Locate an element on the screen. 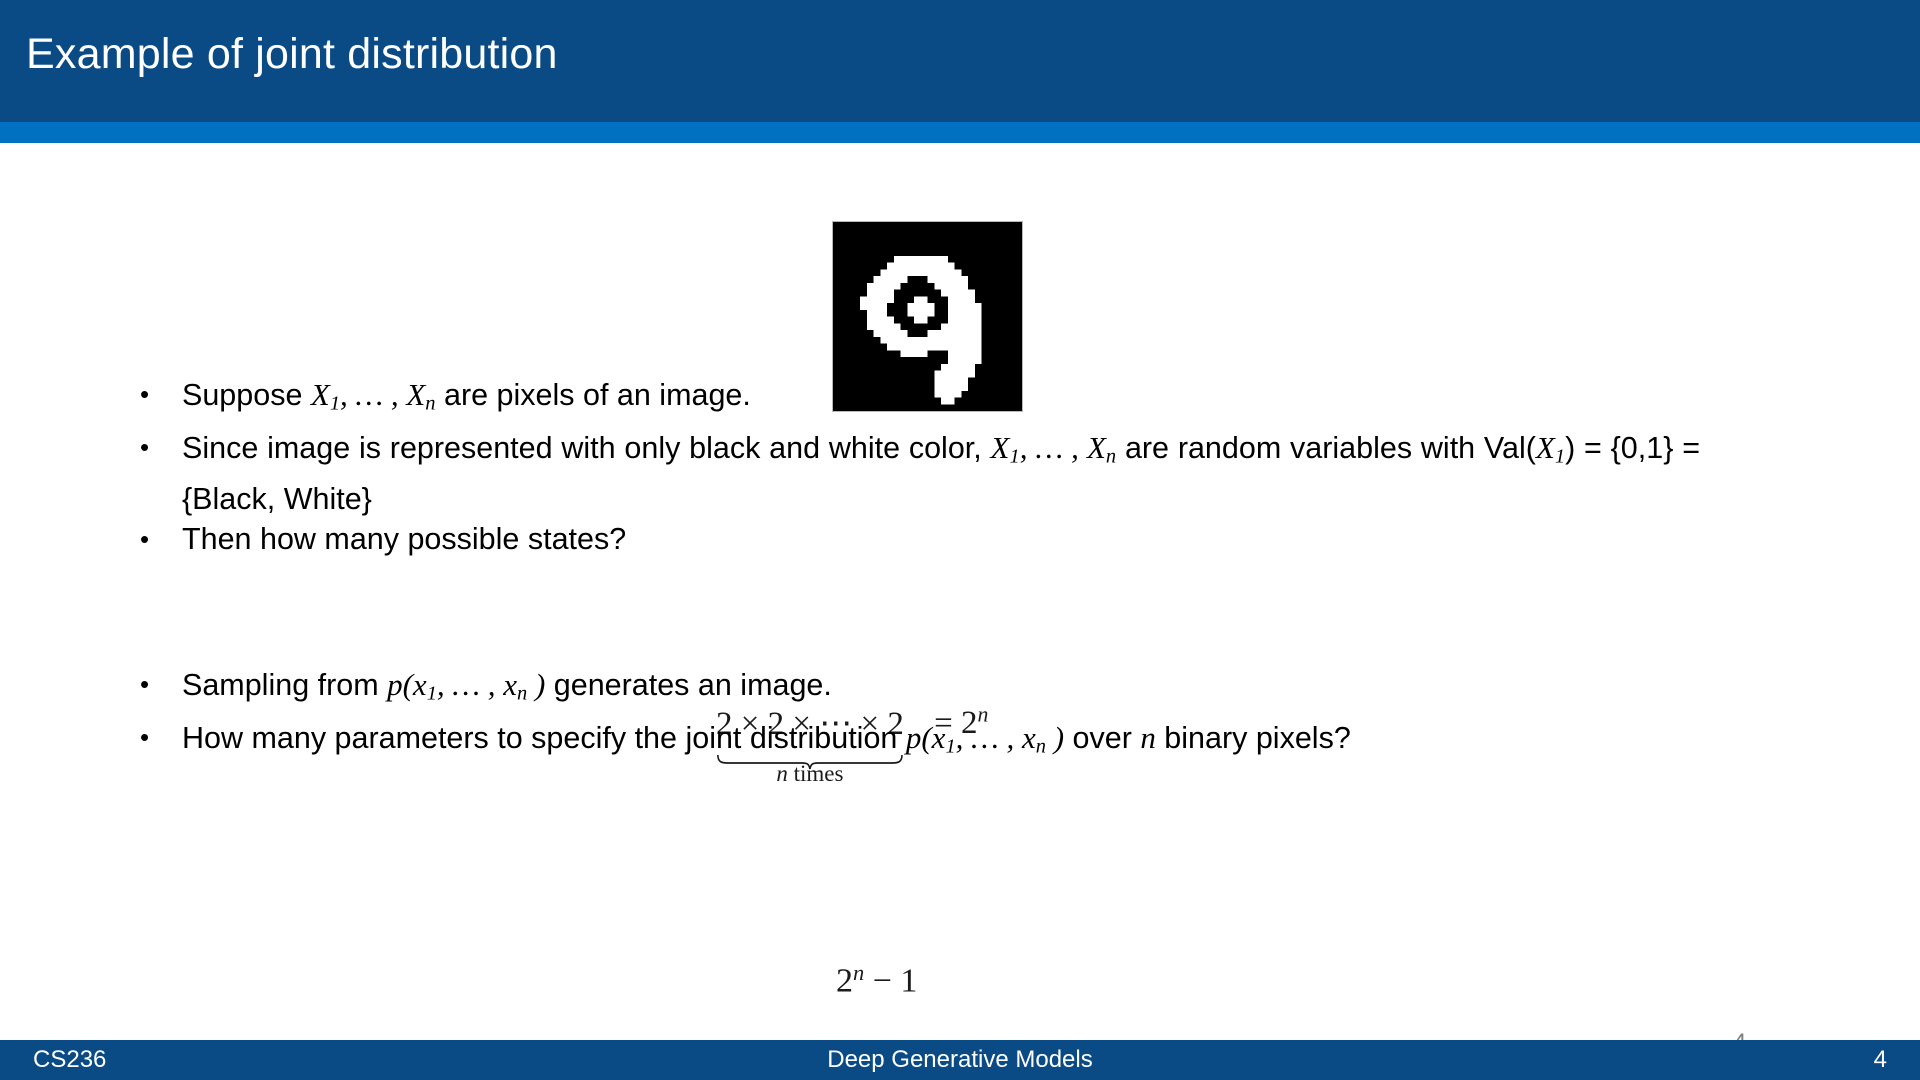  minus-sign: − is located at coordinates (882, 981).